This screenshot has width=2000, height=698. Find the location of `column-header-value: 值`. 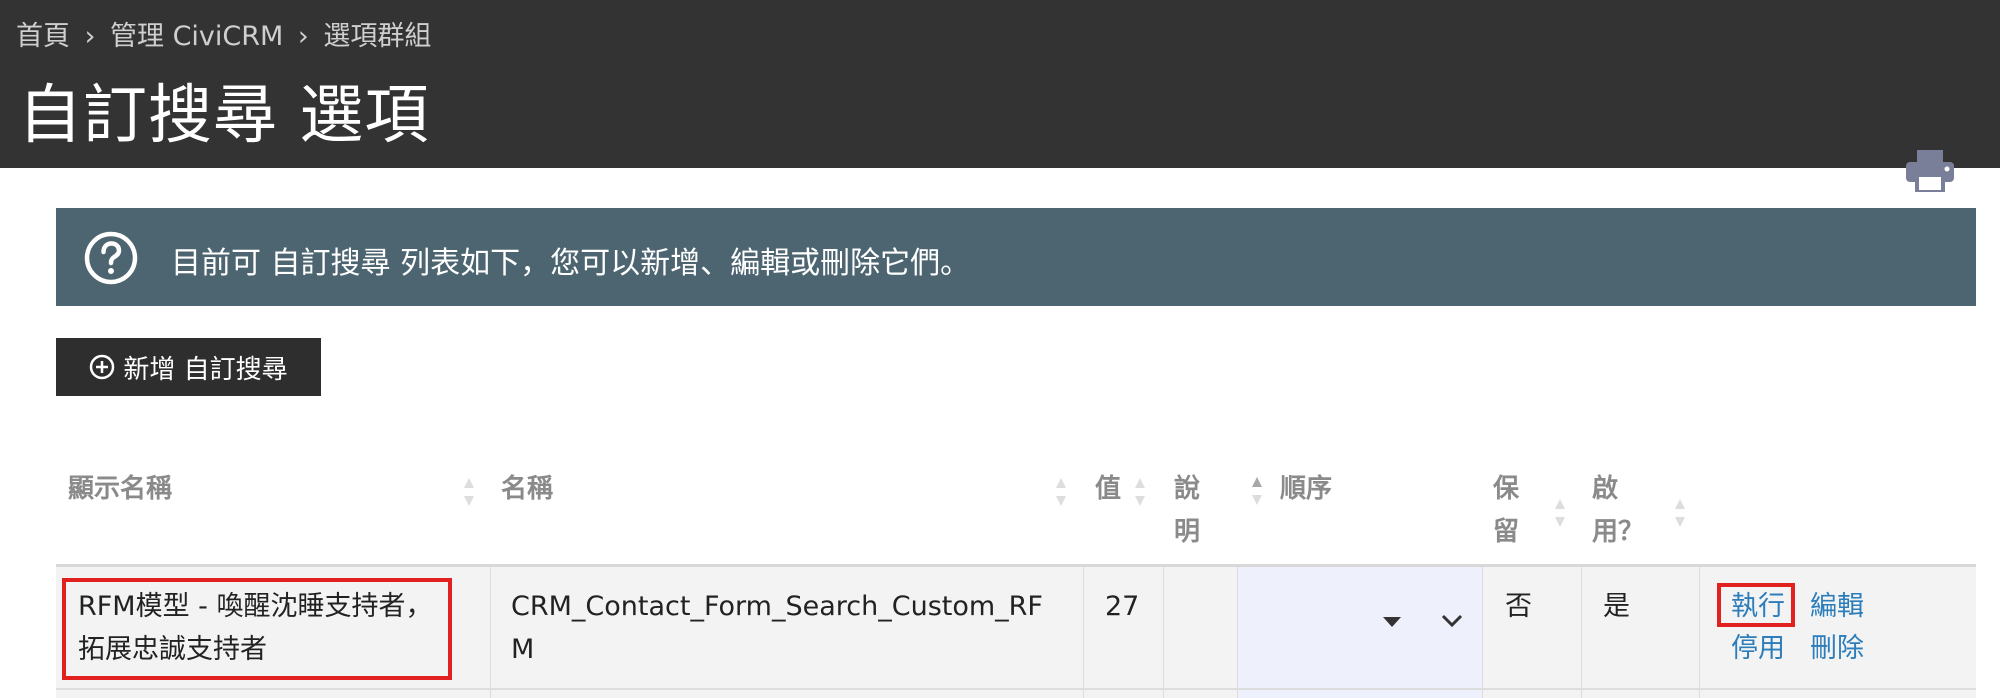

column-header-value: 值 is located at coordinates (1108, 489).